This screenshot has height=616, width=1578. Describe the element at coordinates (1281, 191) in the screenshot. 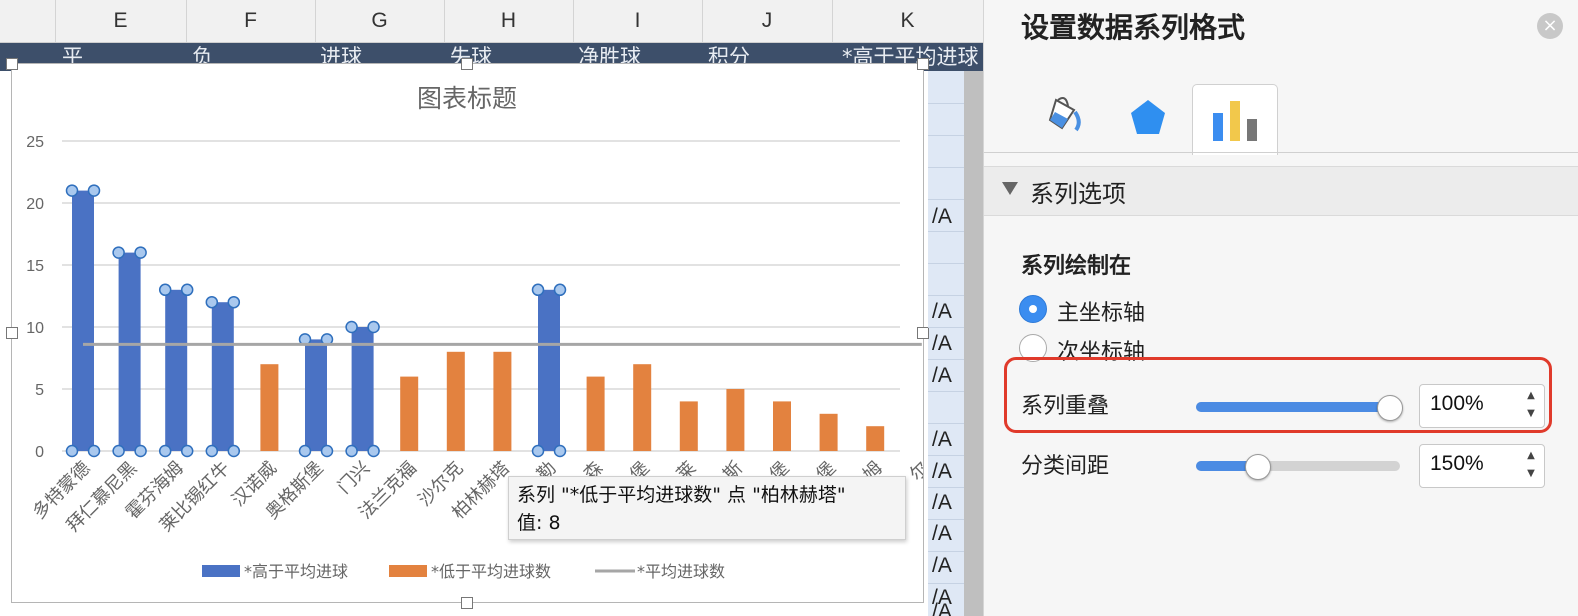

I see `series-options-section: 系列选项` at that location.